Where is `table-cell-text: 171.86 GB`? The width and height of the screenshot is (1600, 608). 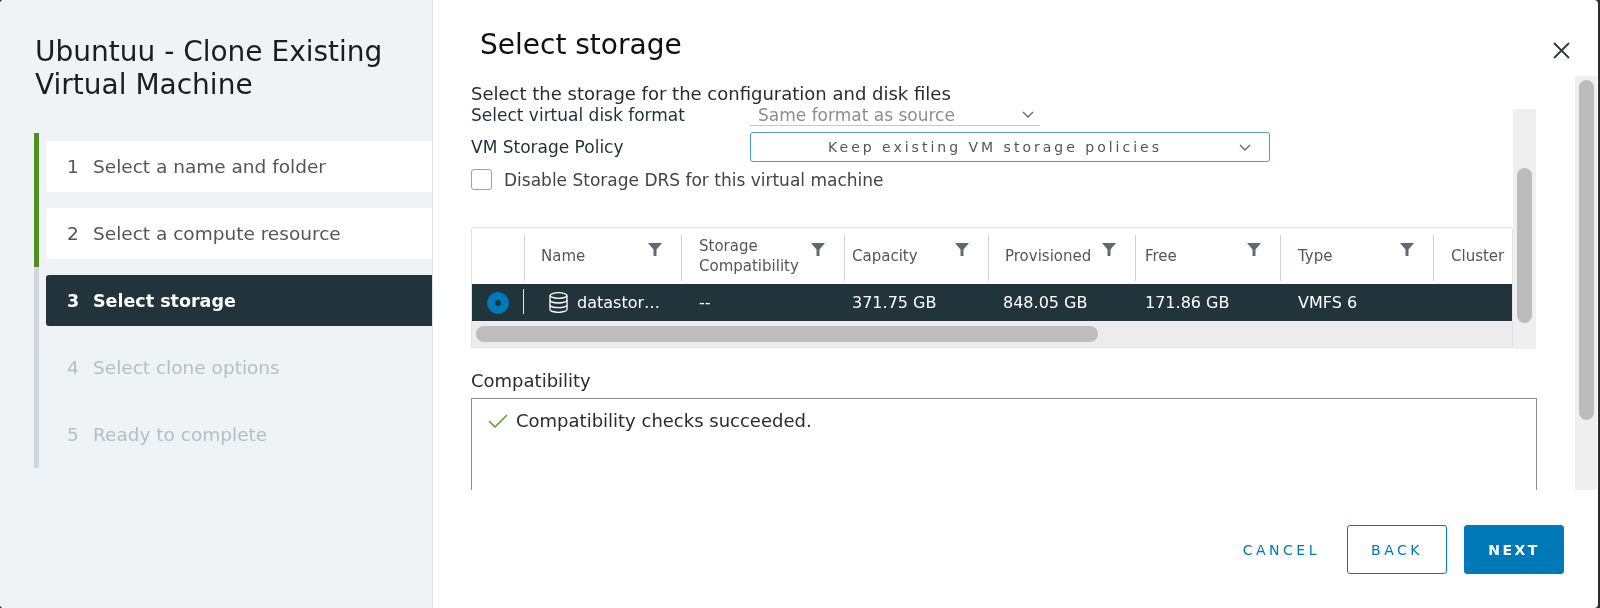 table-cell-text: 171.86 GB is located at coordinates (1187, 303).